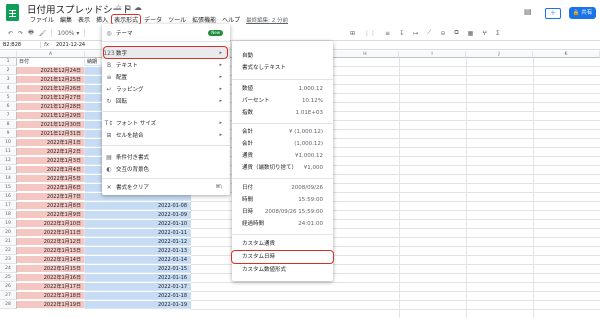 Image resolution: width=600 pixels, height=318 pixels. Describe the element at coordinates (387, 33) in the screenshot. I see `align-icon: ≡` at that location.